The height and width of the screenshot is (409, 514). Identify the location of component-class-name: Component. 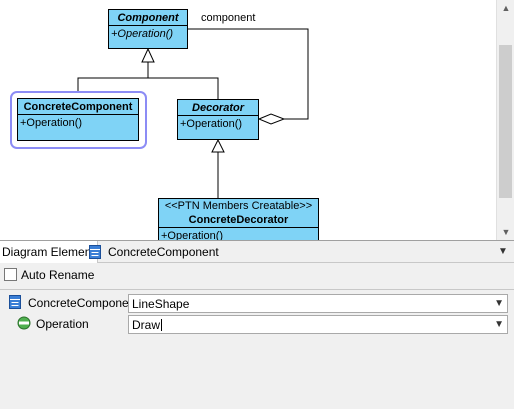
(148, 18).